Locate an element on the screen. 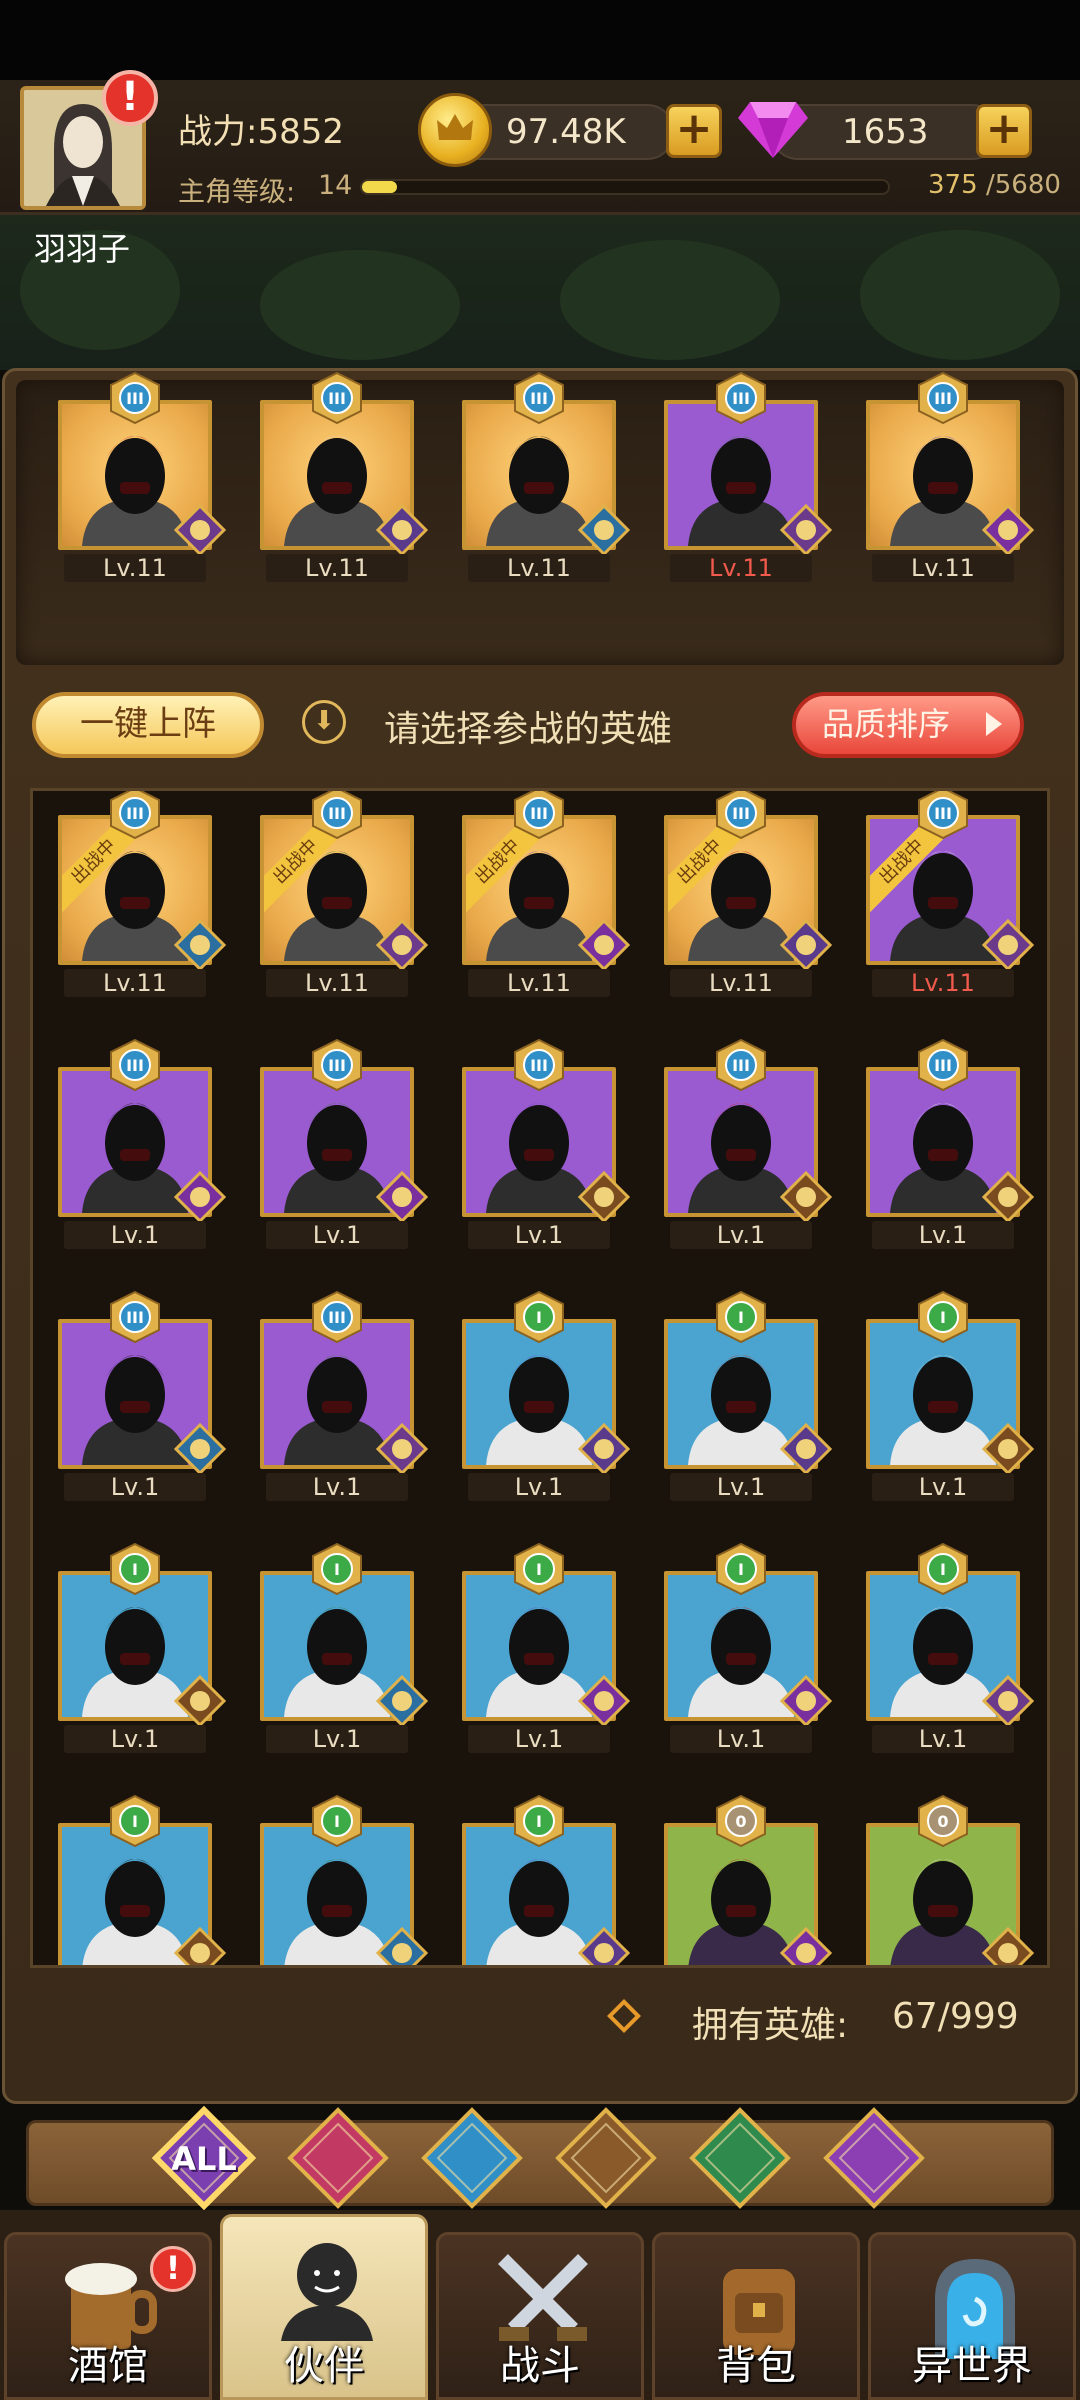 This screenshot has height=2400, width=1080. play-triangle-icon is located at coordinates (994, 724).